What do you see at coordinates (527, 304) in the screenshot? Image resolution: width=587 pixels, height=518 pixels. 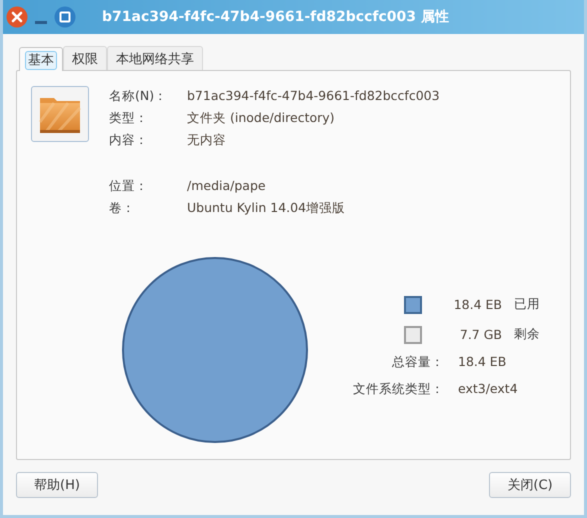 I see `legend-label: 已用` at bounding box center [527, 304].